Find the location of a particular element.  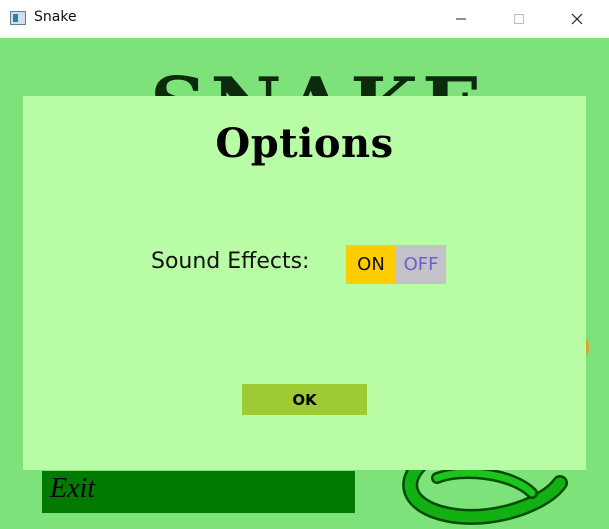

minimize-button is located at coordinates (461, 19).